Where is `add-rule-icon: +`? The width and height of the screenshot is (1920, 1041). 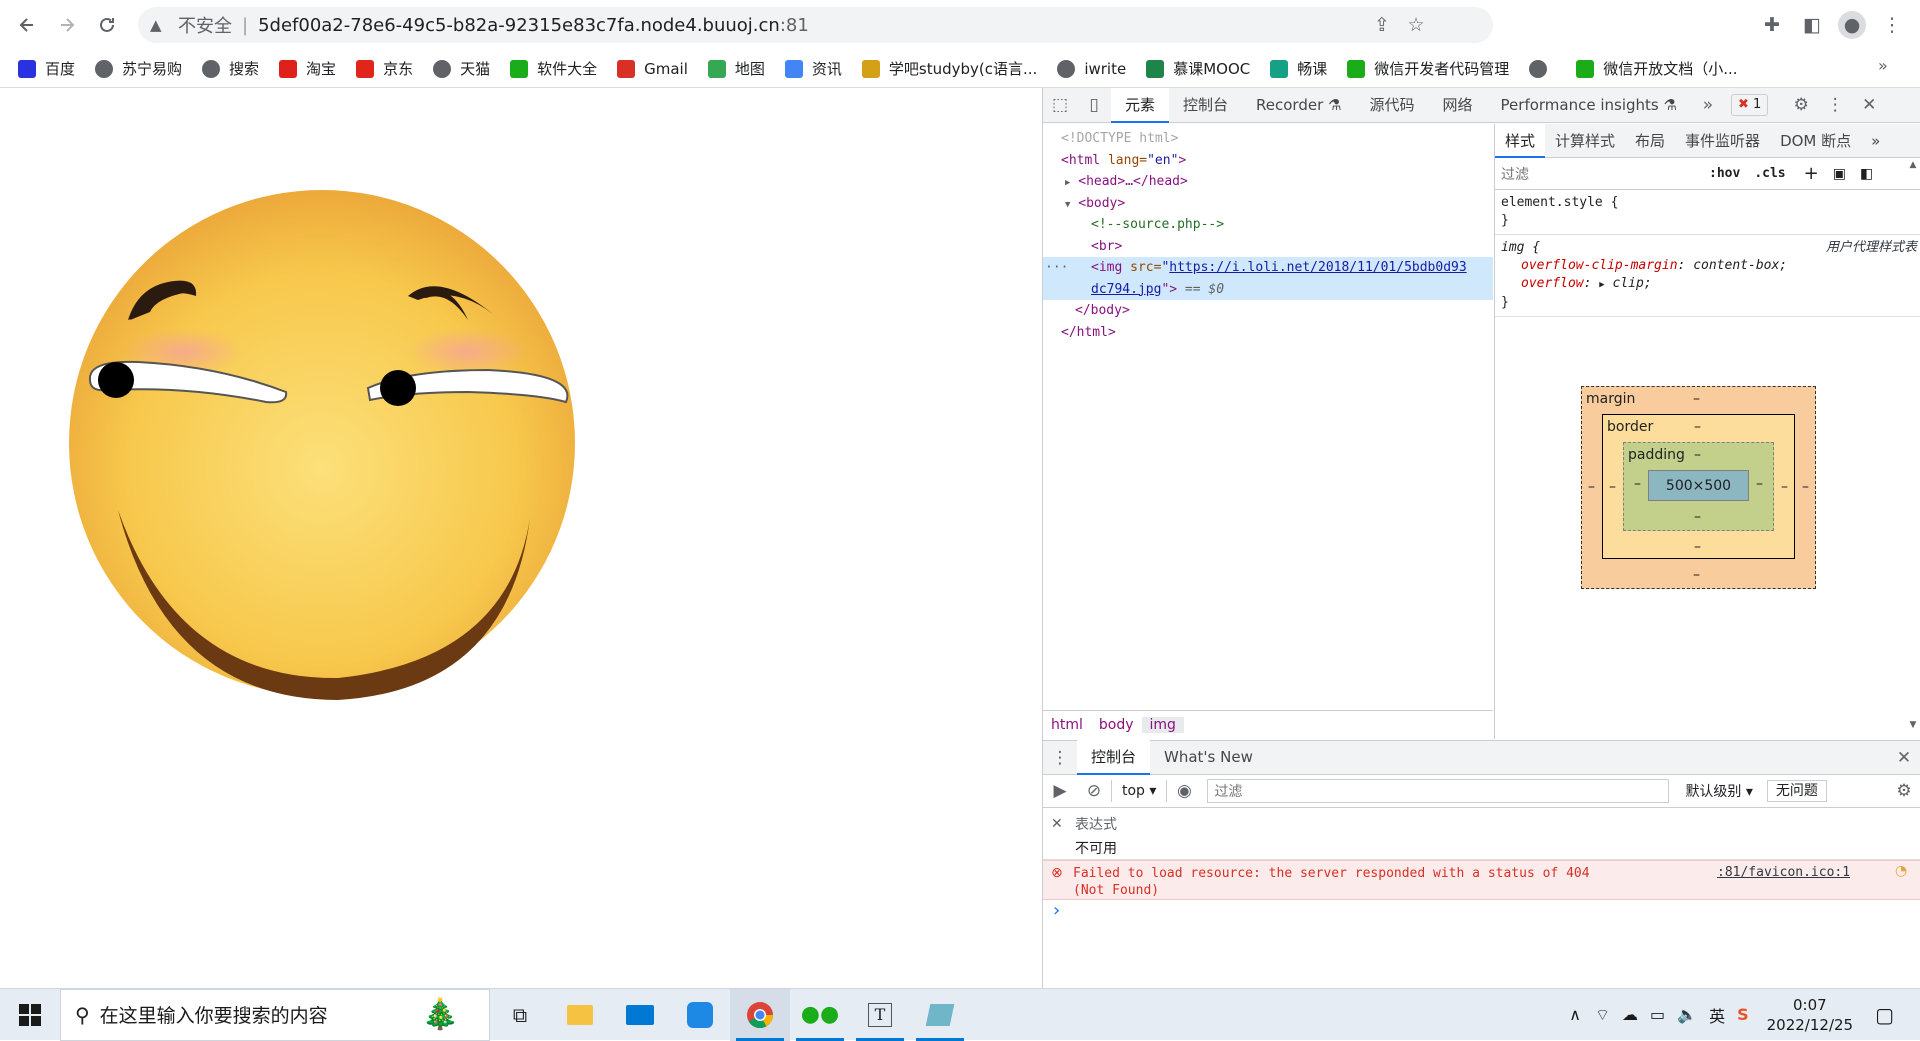 add-rule-icon: + is located at coordinates (1811, 173).